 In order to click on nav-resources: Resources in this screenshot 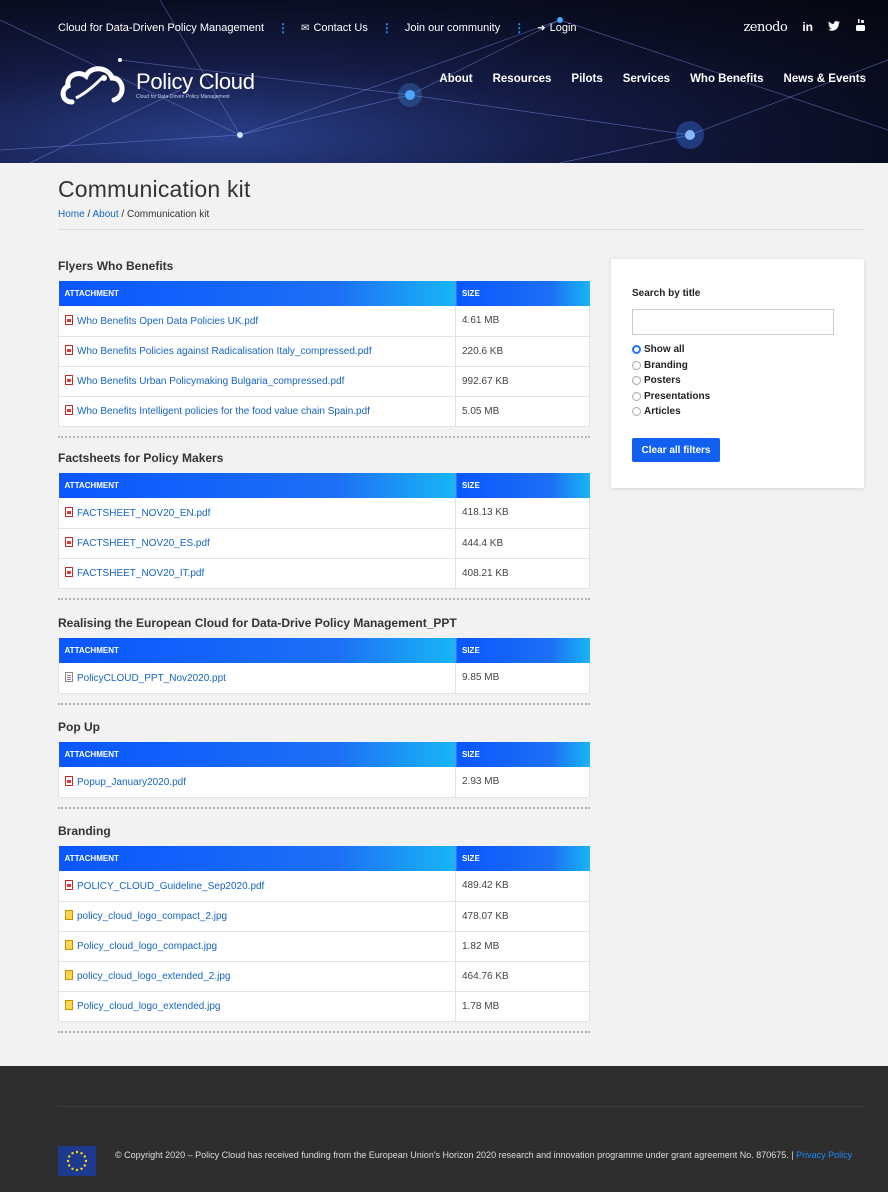, I will do `click(522, 79)`.